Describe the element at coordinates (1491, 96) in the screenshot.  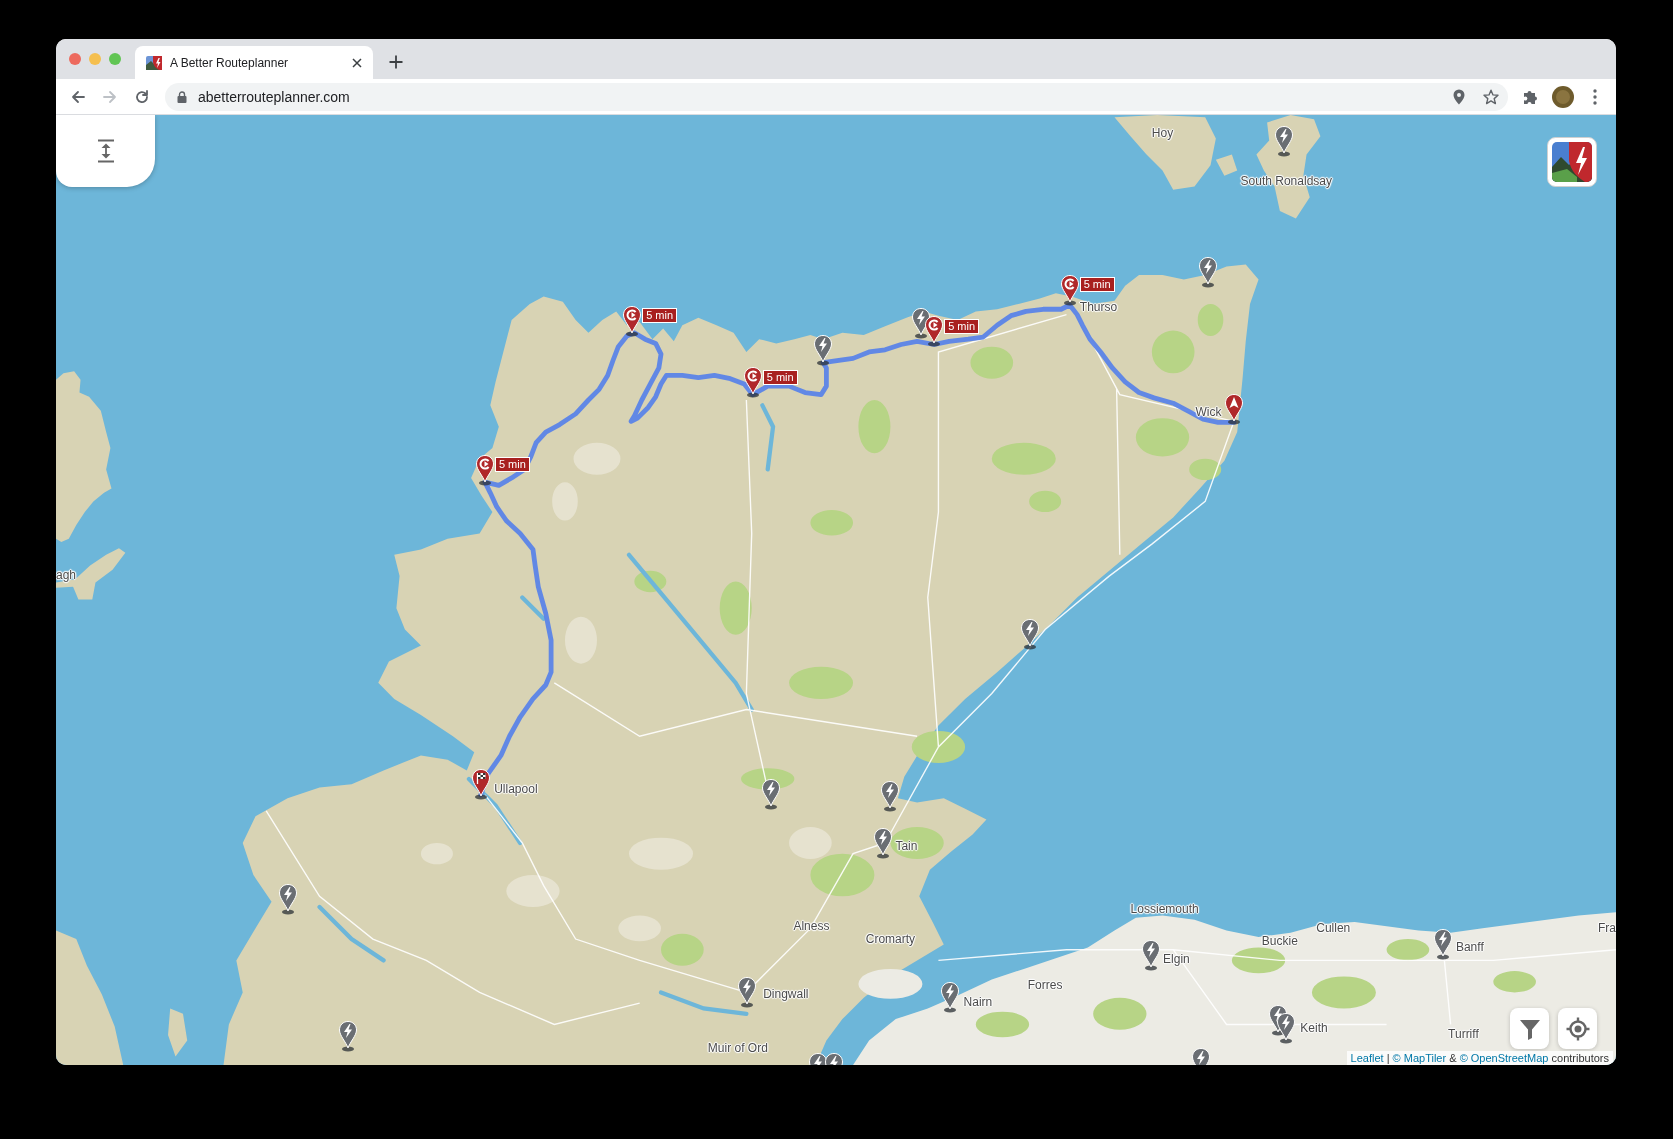
I see `star-icon` at that location.